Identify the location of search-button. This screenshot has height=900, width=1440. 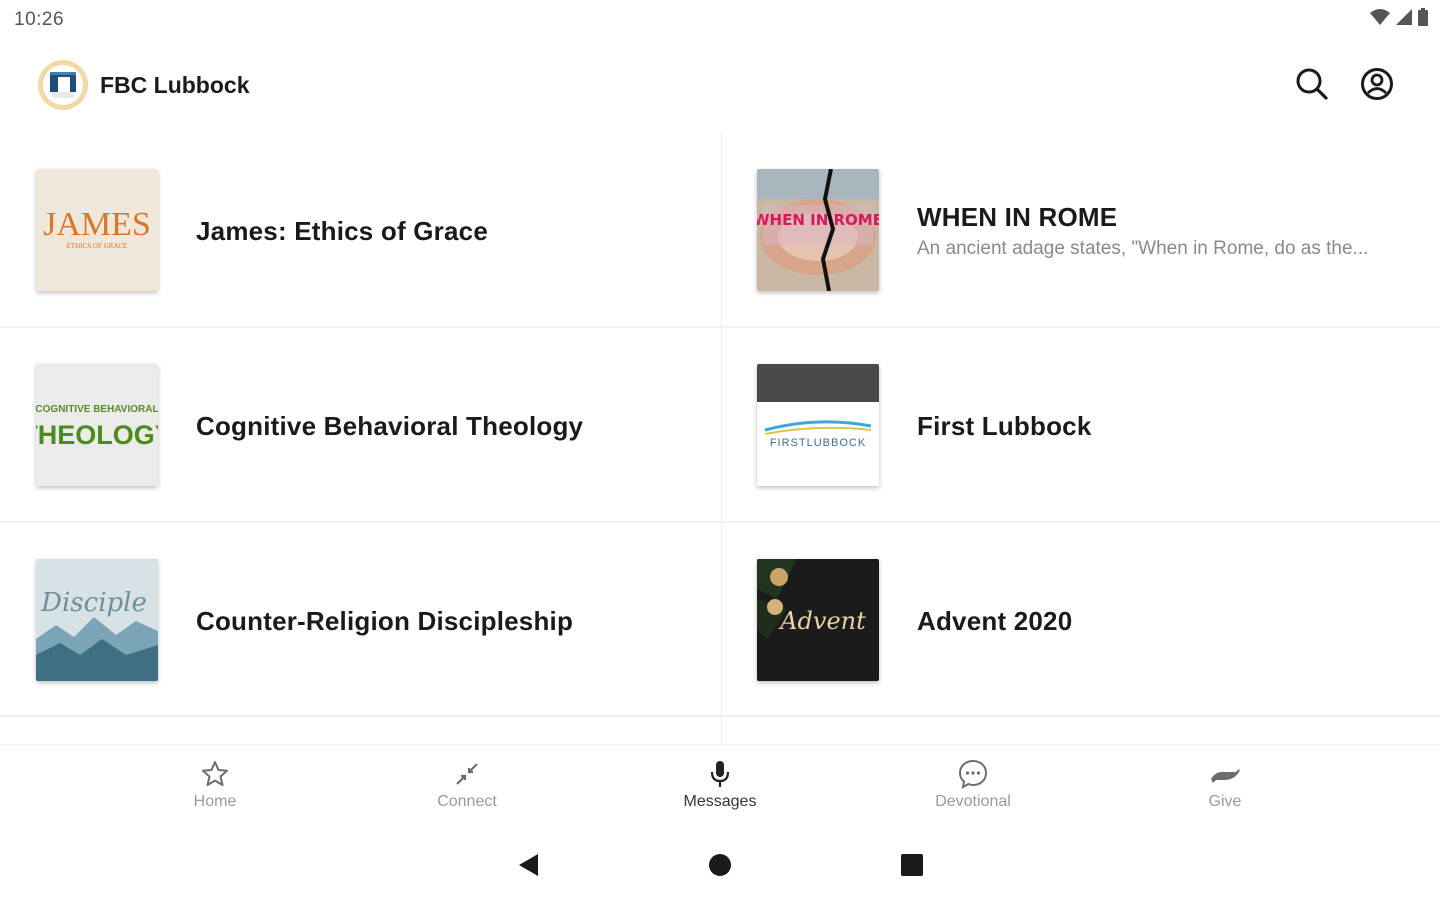
(1312, 84).